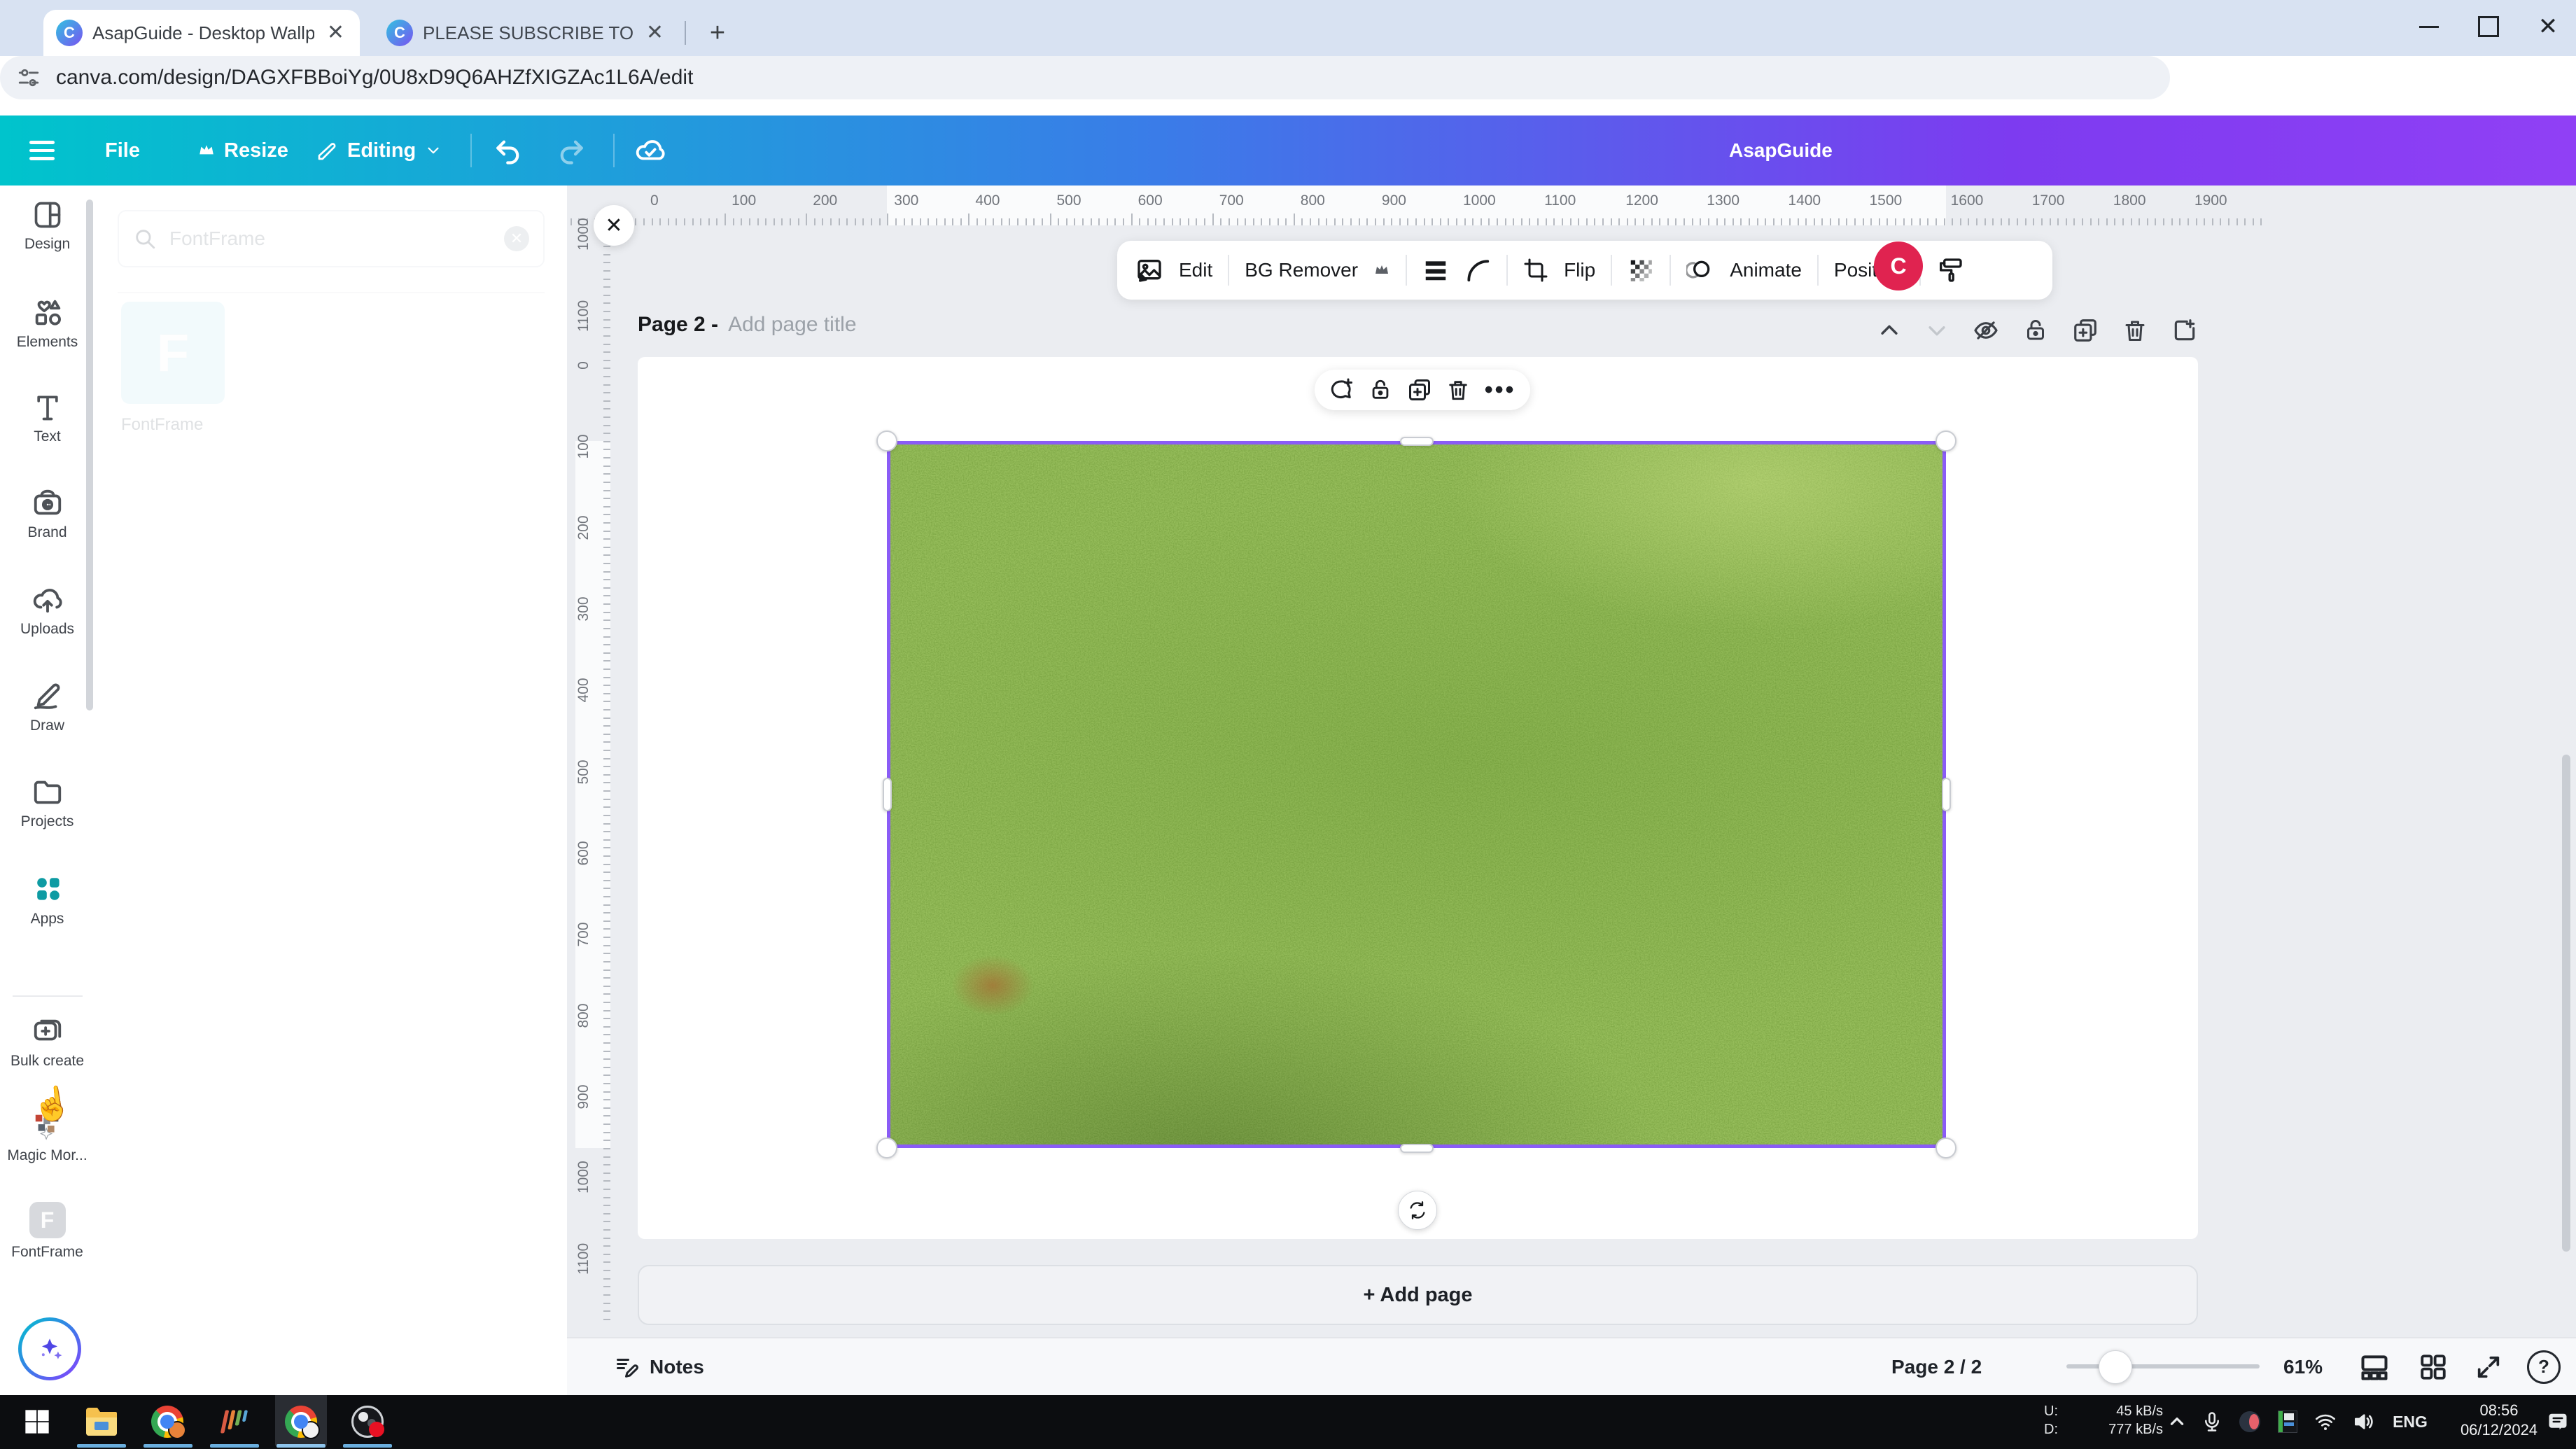 Image resolution: width=2576 pixels, height=1449 pixels. Describe the element at coordinates (1195, 270) in the screenshot. I see `edit-button: Edit` at that location.